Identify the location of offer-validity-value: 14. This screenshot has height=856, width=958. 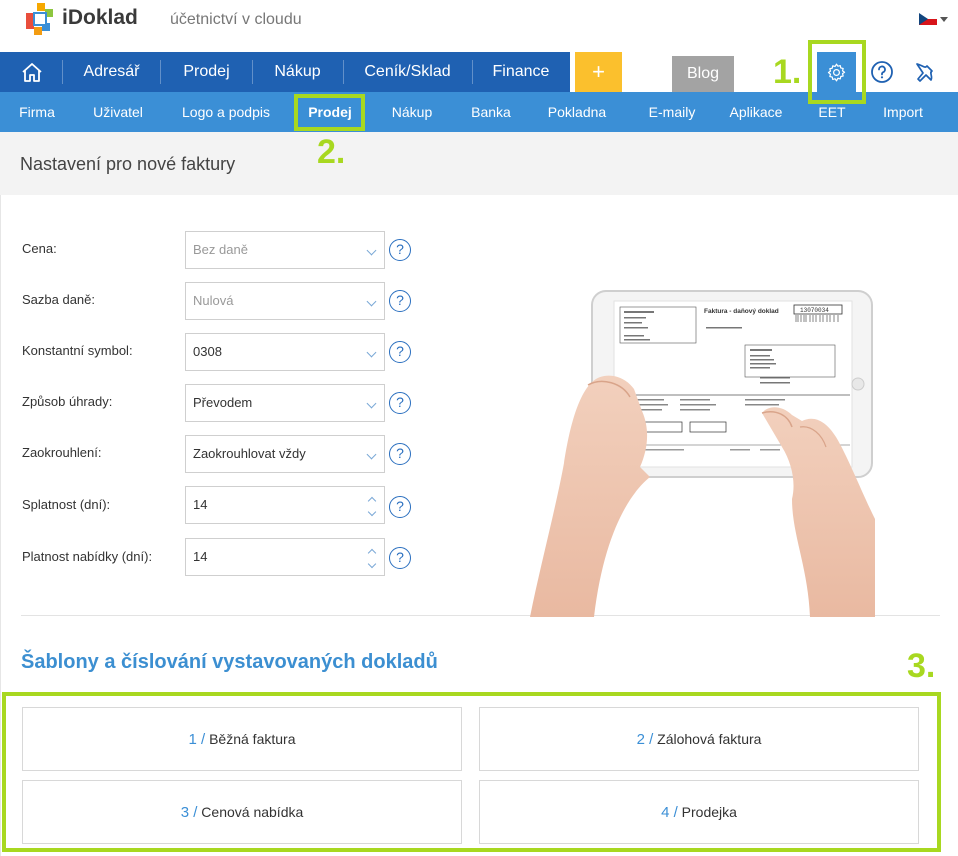
(200, 556).